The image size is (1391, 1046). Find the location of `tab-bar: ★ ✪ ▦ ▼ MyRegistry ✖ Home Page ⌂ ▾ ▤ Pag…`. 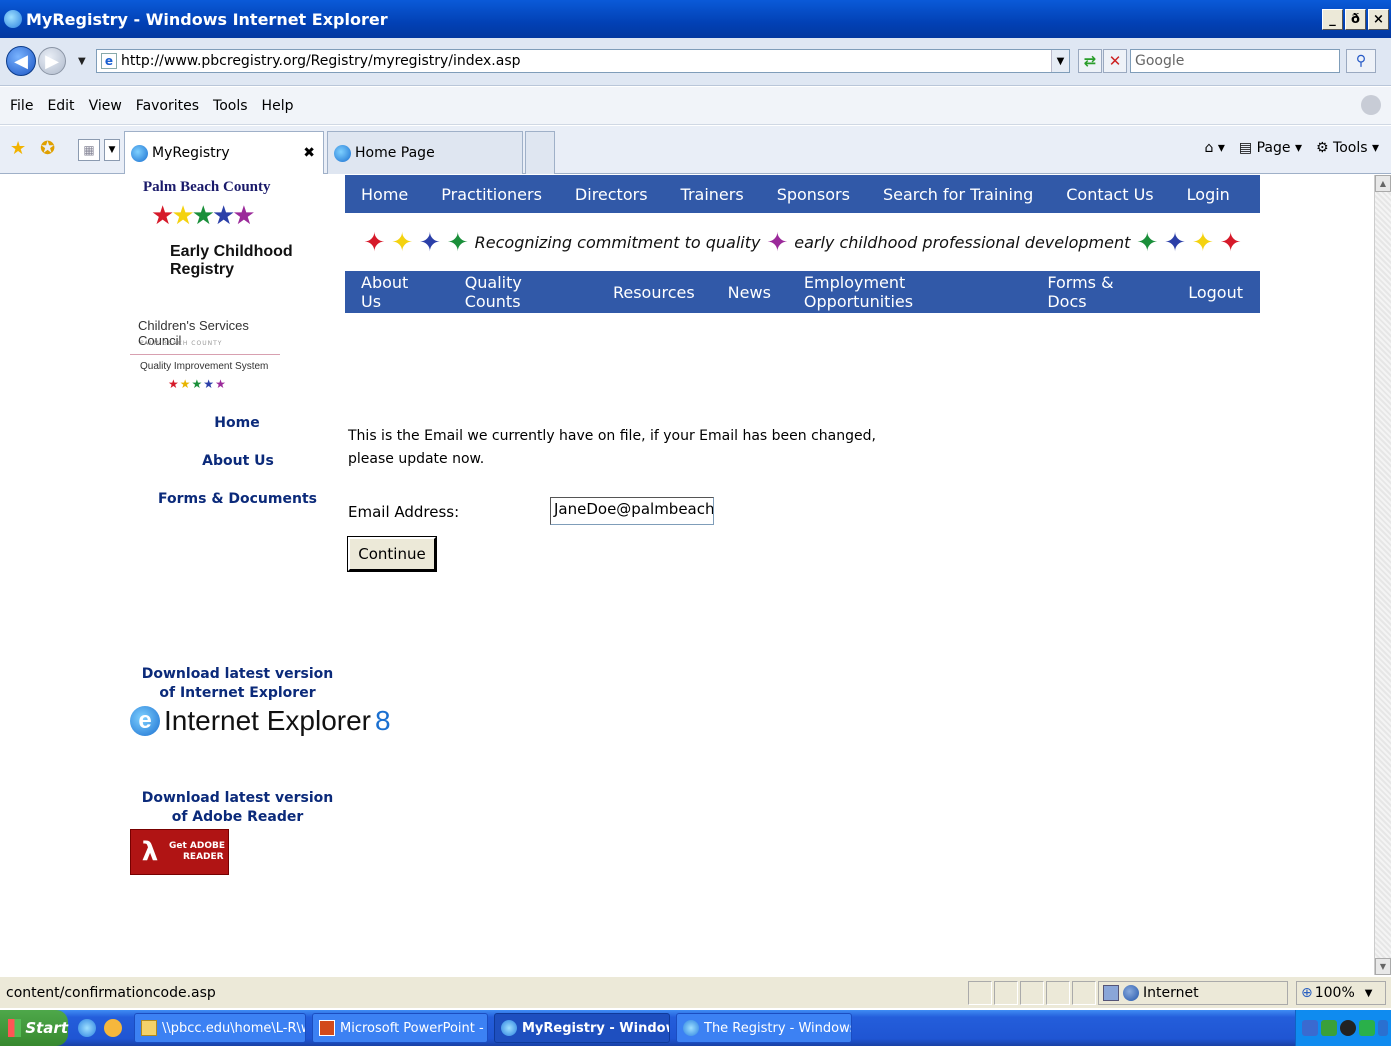

tab-bar: ★ ✪ ▦ ▼ MyRegistry ✖ Home Page ⌂ ▾ ▤ Pag… is located at coordinates (695, 150).